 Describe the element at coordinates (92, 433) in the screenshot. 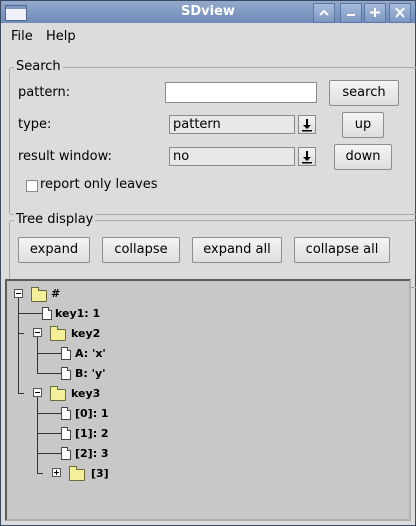

I see `tree-node-label: [1]: 2` at that location.